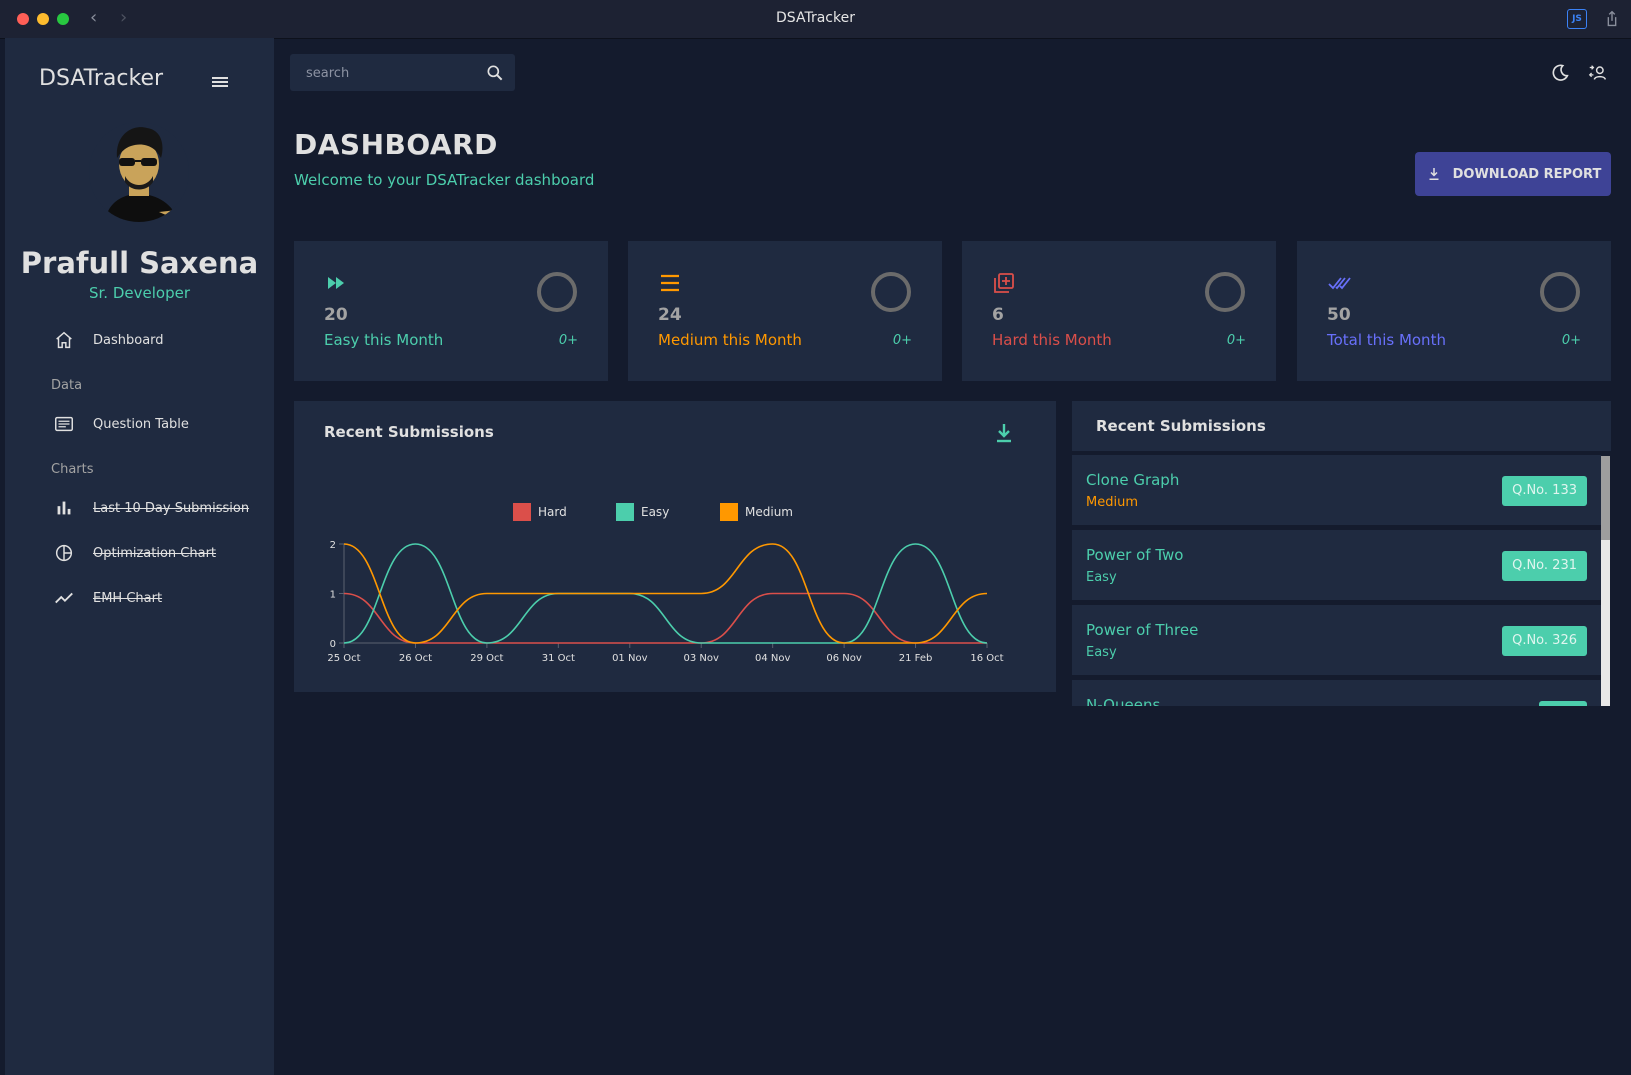 The image size is (1631, 1075). What do you see at coordinates (141, 424) in the screenshot?
I see `sidebar-item-label: Question Table` at bounding box center [141, 424].